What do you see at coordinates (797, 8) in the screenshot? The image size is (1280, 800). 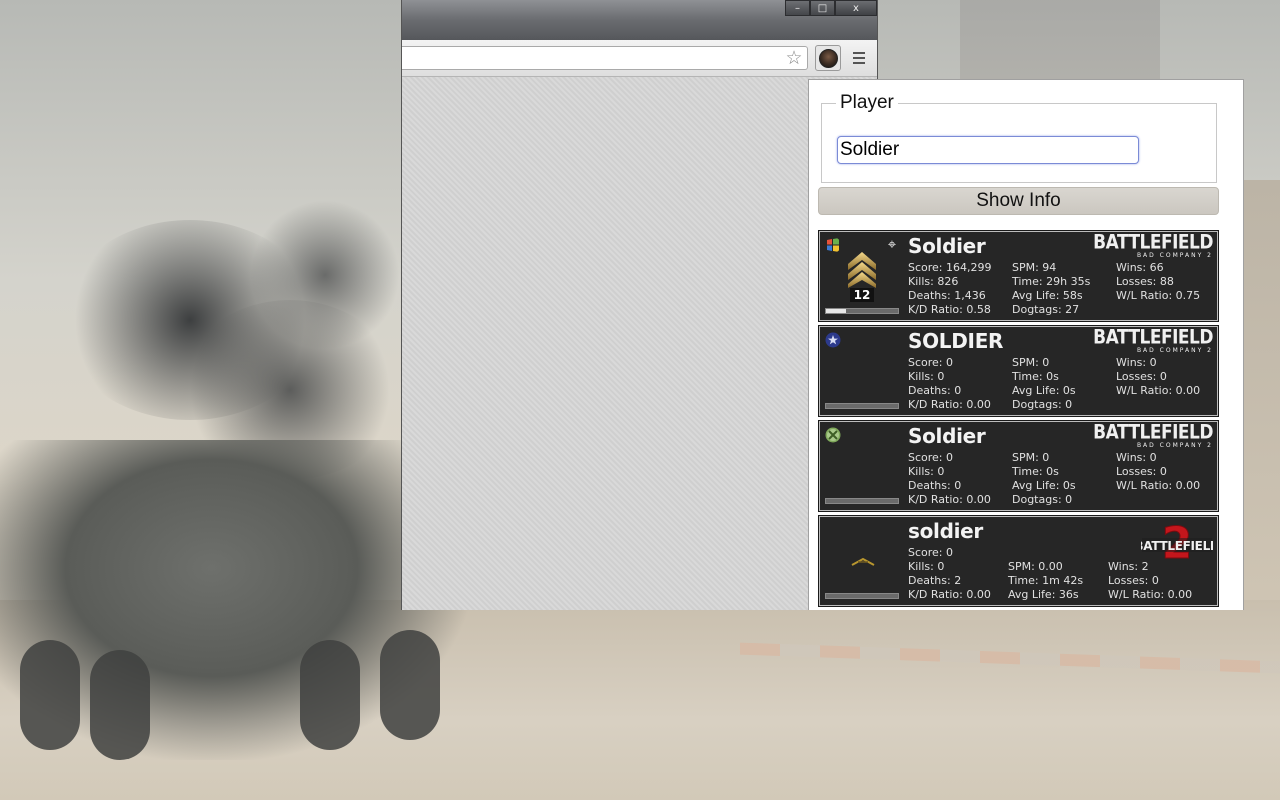 I see `minimize-button: –` at bounding box center [797, 8].